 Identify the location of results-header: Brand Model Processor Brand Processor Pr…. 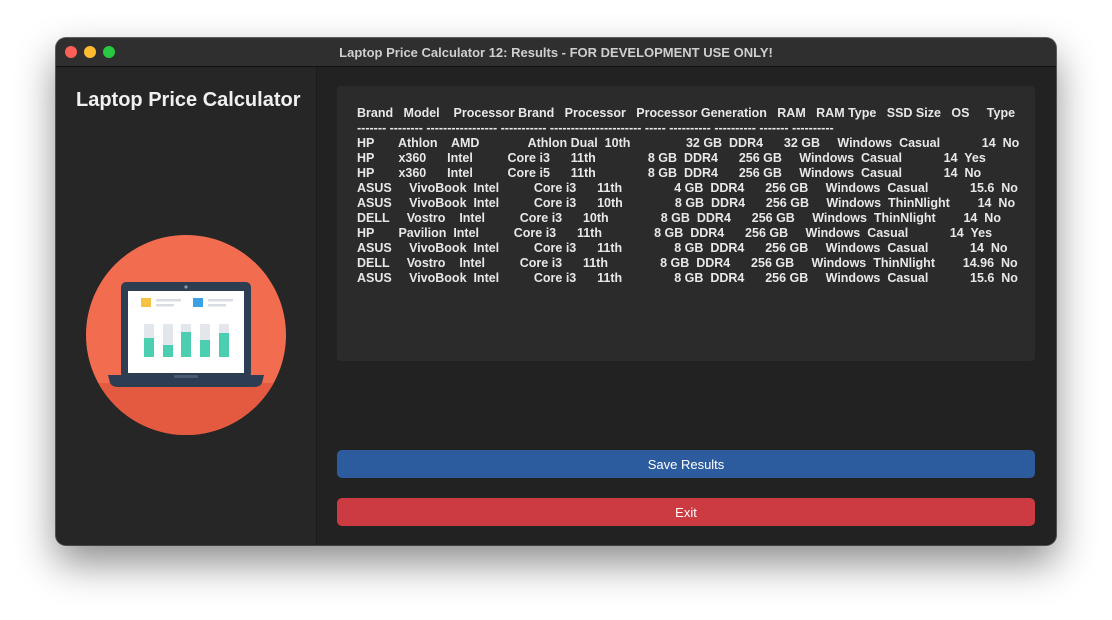
(686, 113).